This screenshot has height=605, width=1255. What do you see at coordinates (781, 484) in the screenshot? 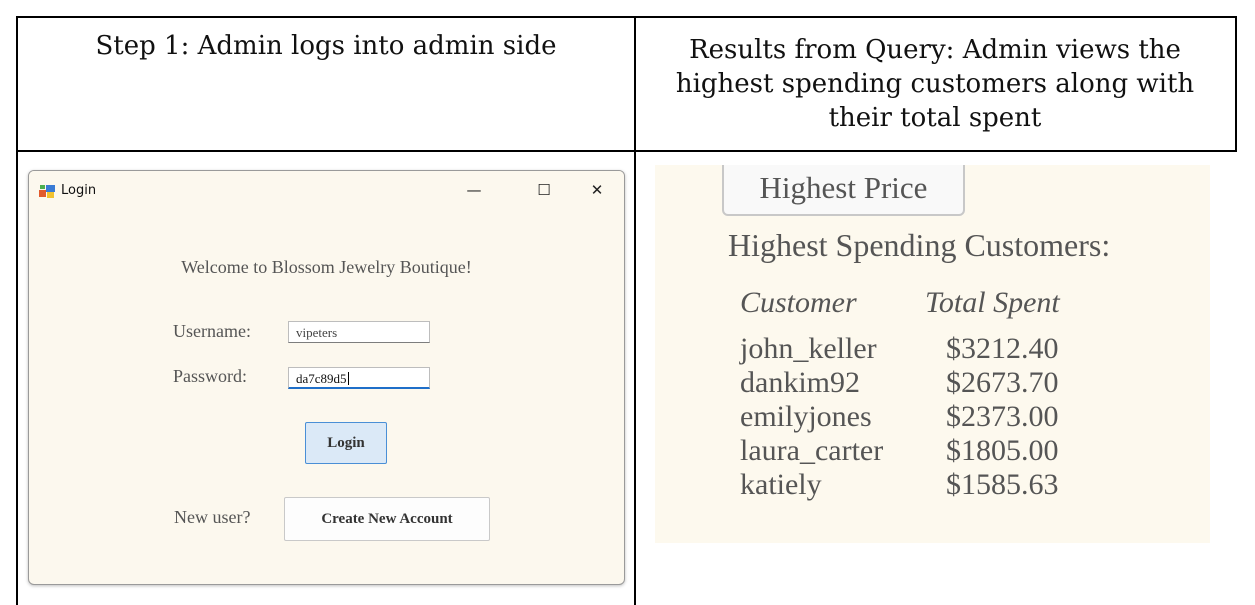
I see `customer-name: katiely` at bounding box center [781, 484].